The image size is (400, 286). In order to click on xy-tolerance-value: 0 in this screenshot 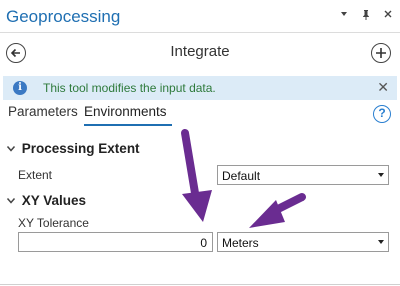, I will do `click(203, 243)`.